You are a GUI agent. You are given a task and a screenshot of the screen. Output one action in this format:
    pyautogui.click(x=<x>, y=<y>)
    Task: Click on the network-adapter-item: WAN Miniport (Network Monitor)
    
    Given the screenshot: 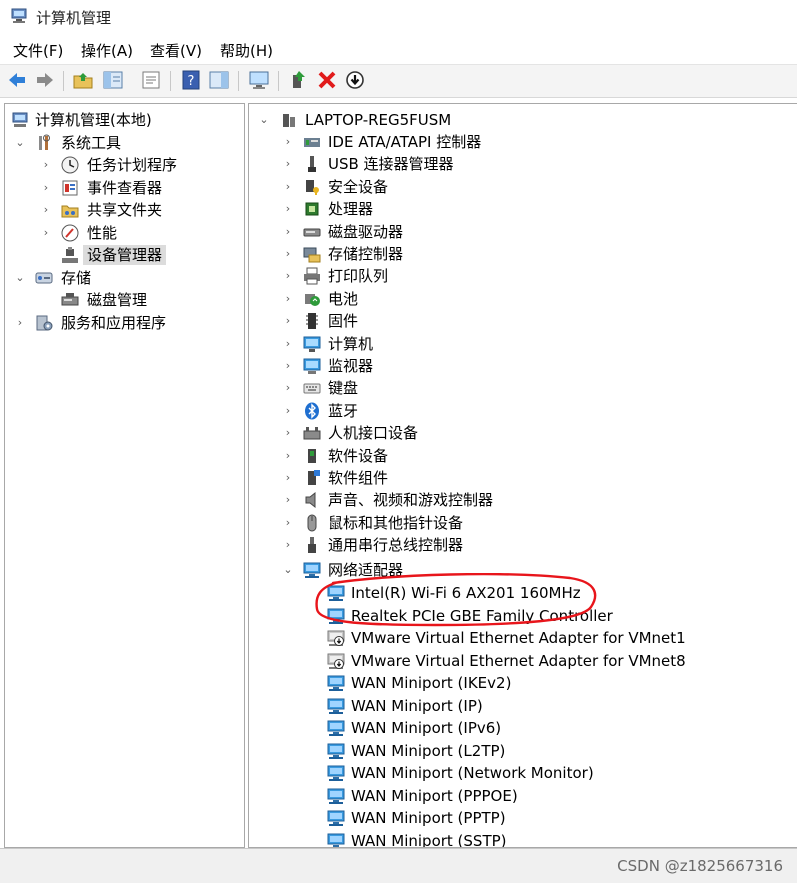 What is the action you would take?
    pyautogui.click(x=523, y=773)
    